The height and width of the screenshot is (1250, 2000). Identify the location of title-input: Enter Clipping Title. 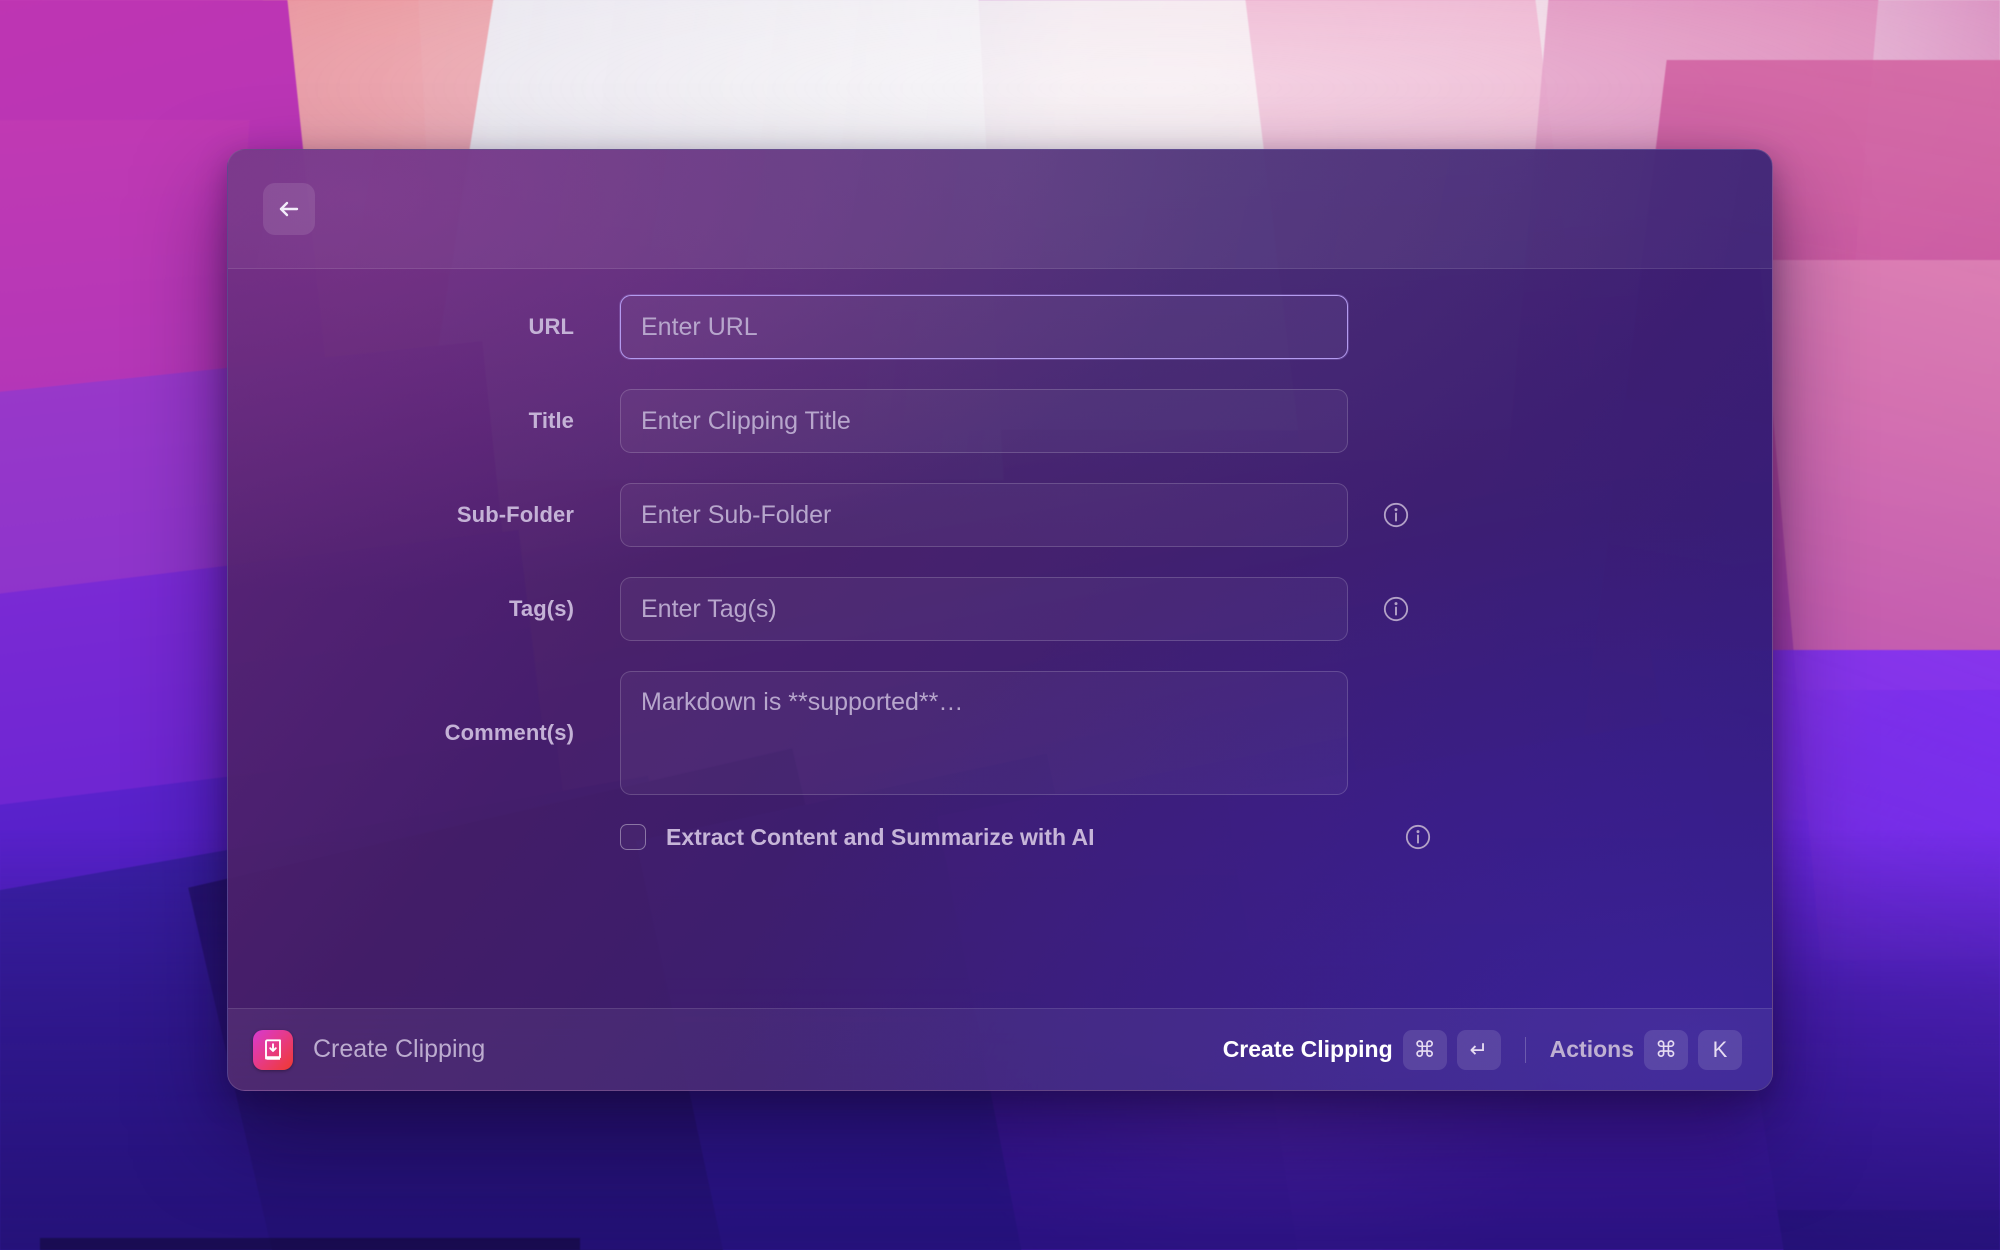
(984, 421).